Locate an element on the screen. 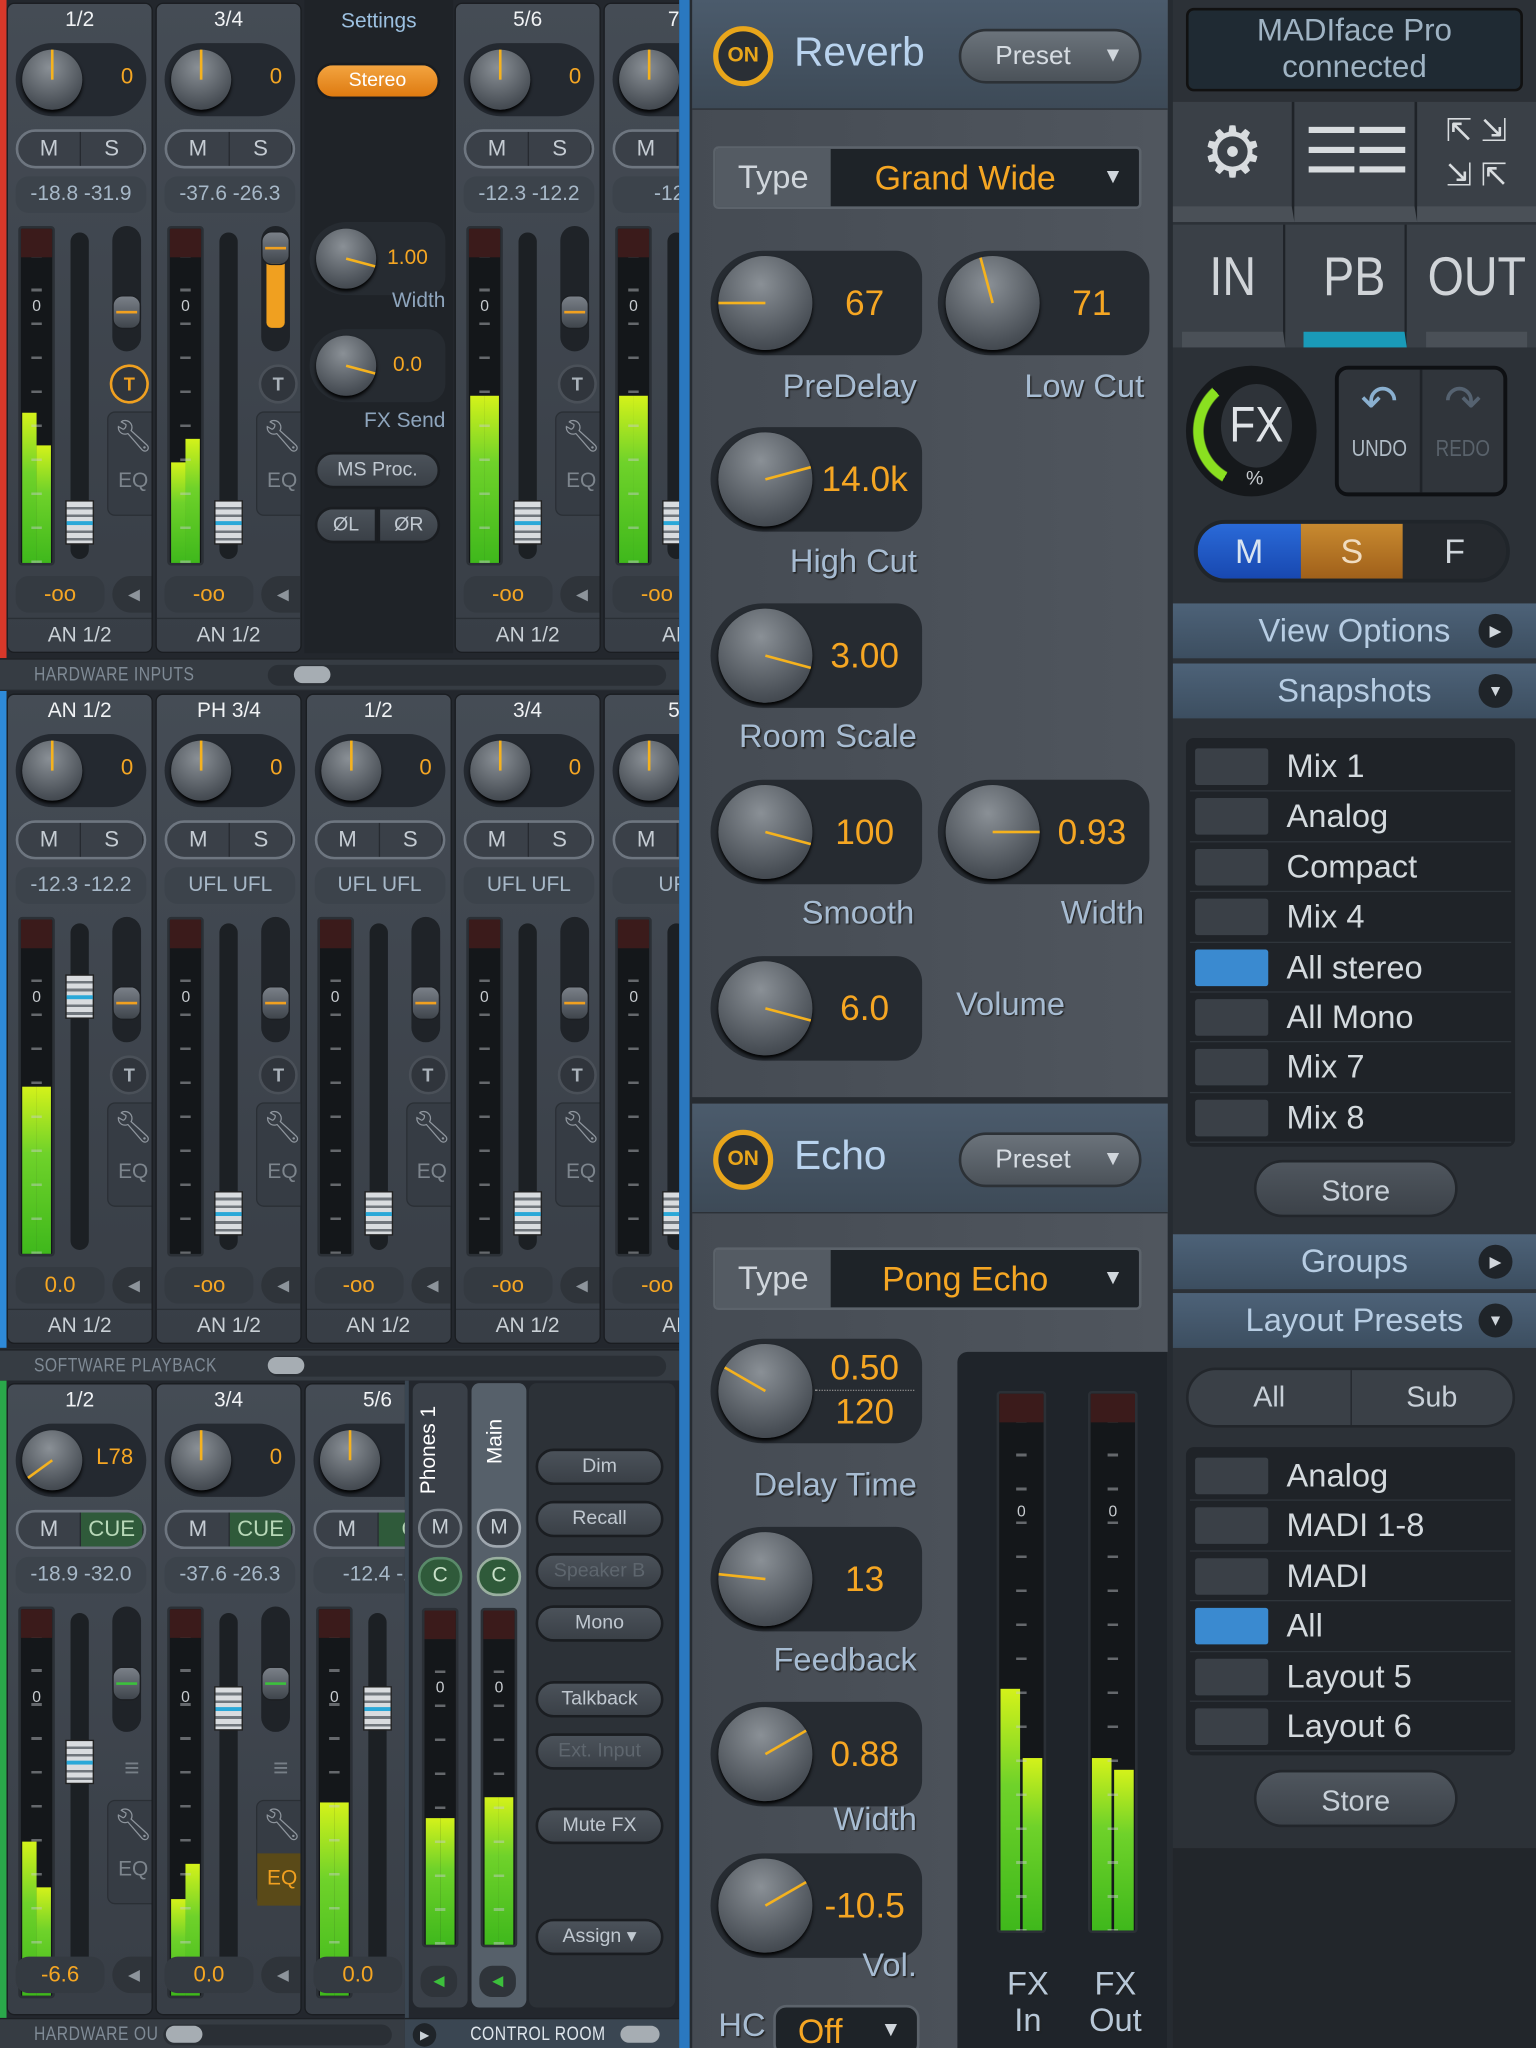  fader-value: 0.0 is located at coordinates (209, 1975).